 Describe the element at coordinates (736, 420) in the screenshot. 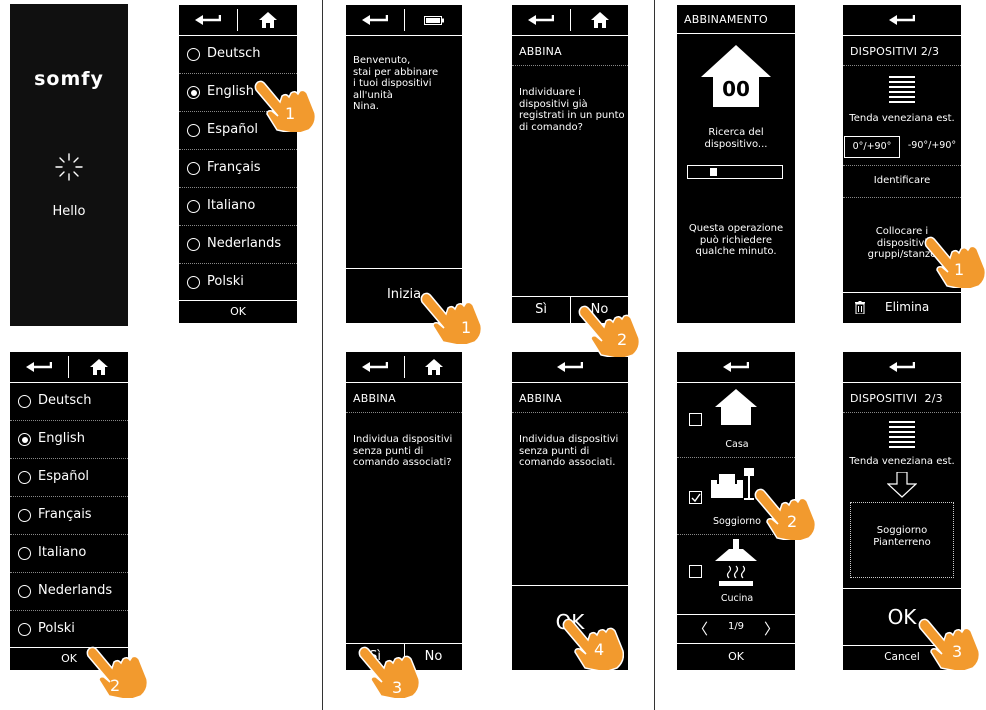

I see `room-item-casa: Casa` at that location.